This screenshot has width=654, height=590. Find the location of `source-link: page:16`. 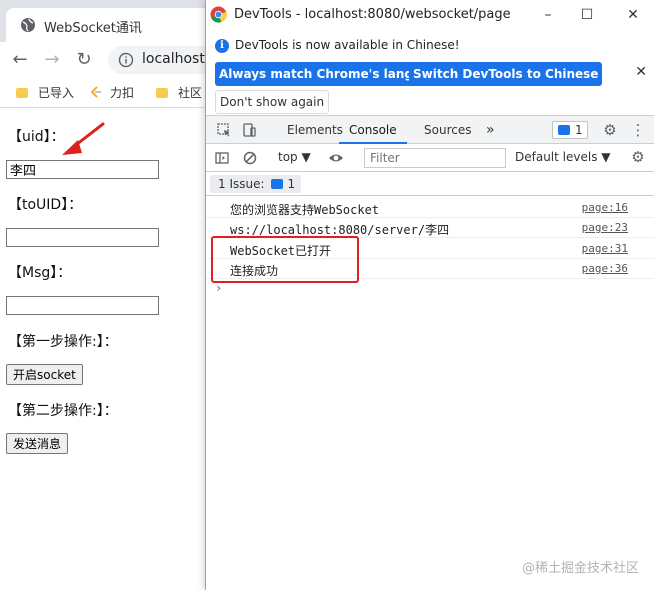

source-link: page:16 is located at coordinates (605, 207).